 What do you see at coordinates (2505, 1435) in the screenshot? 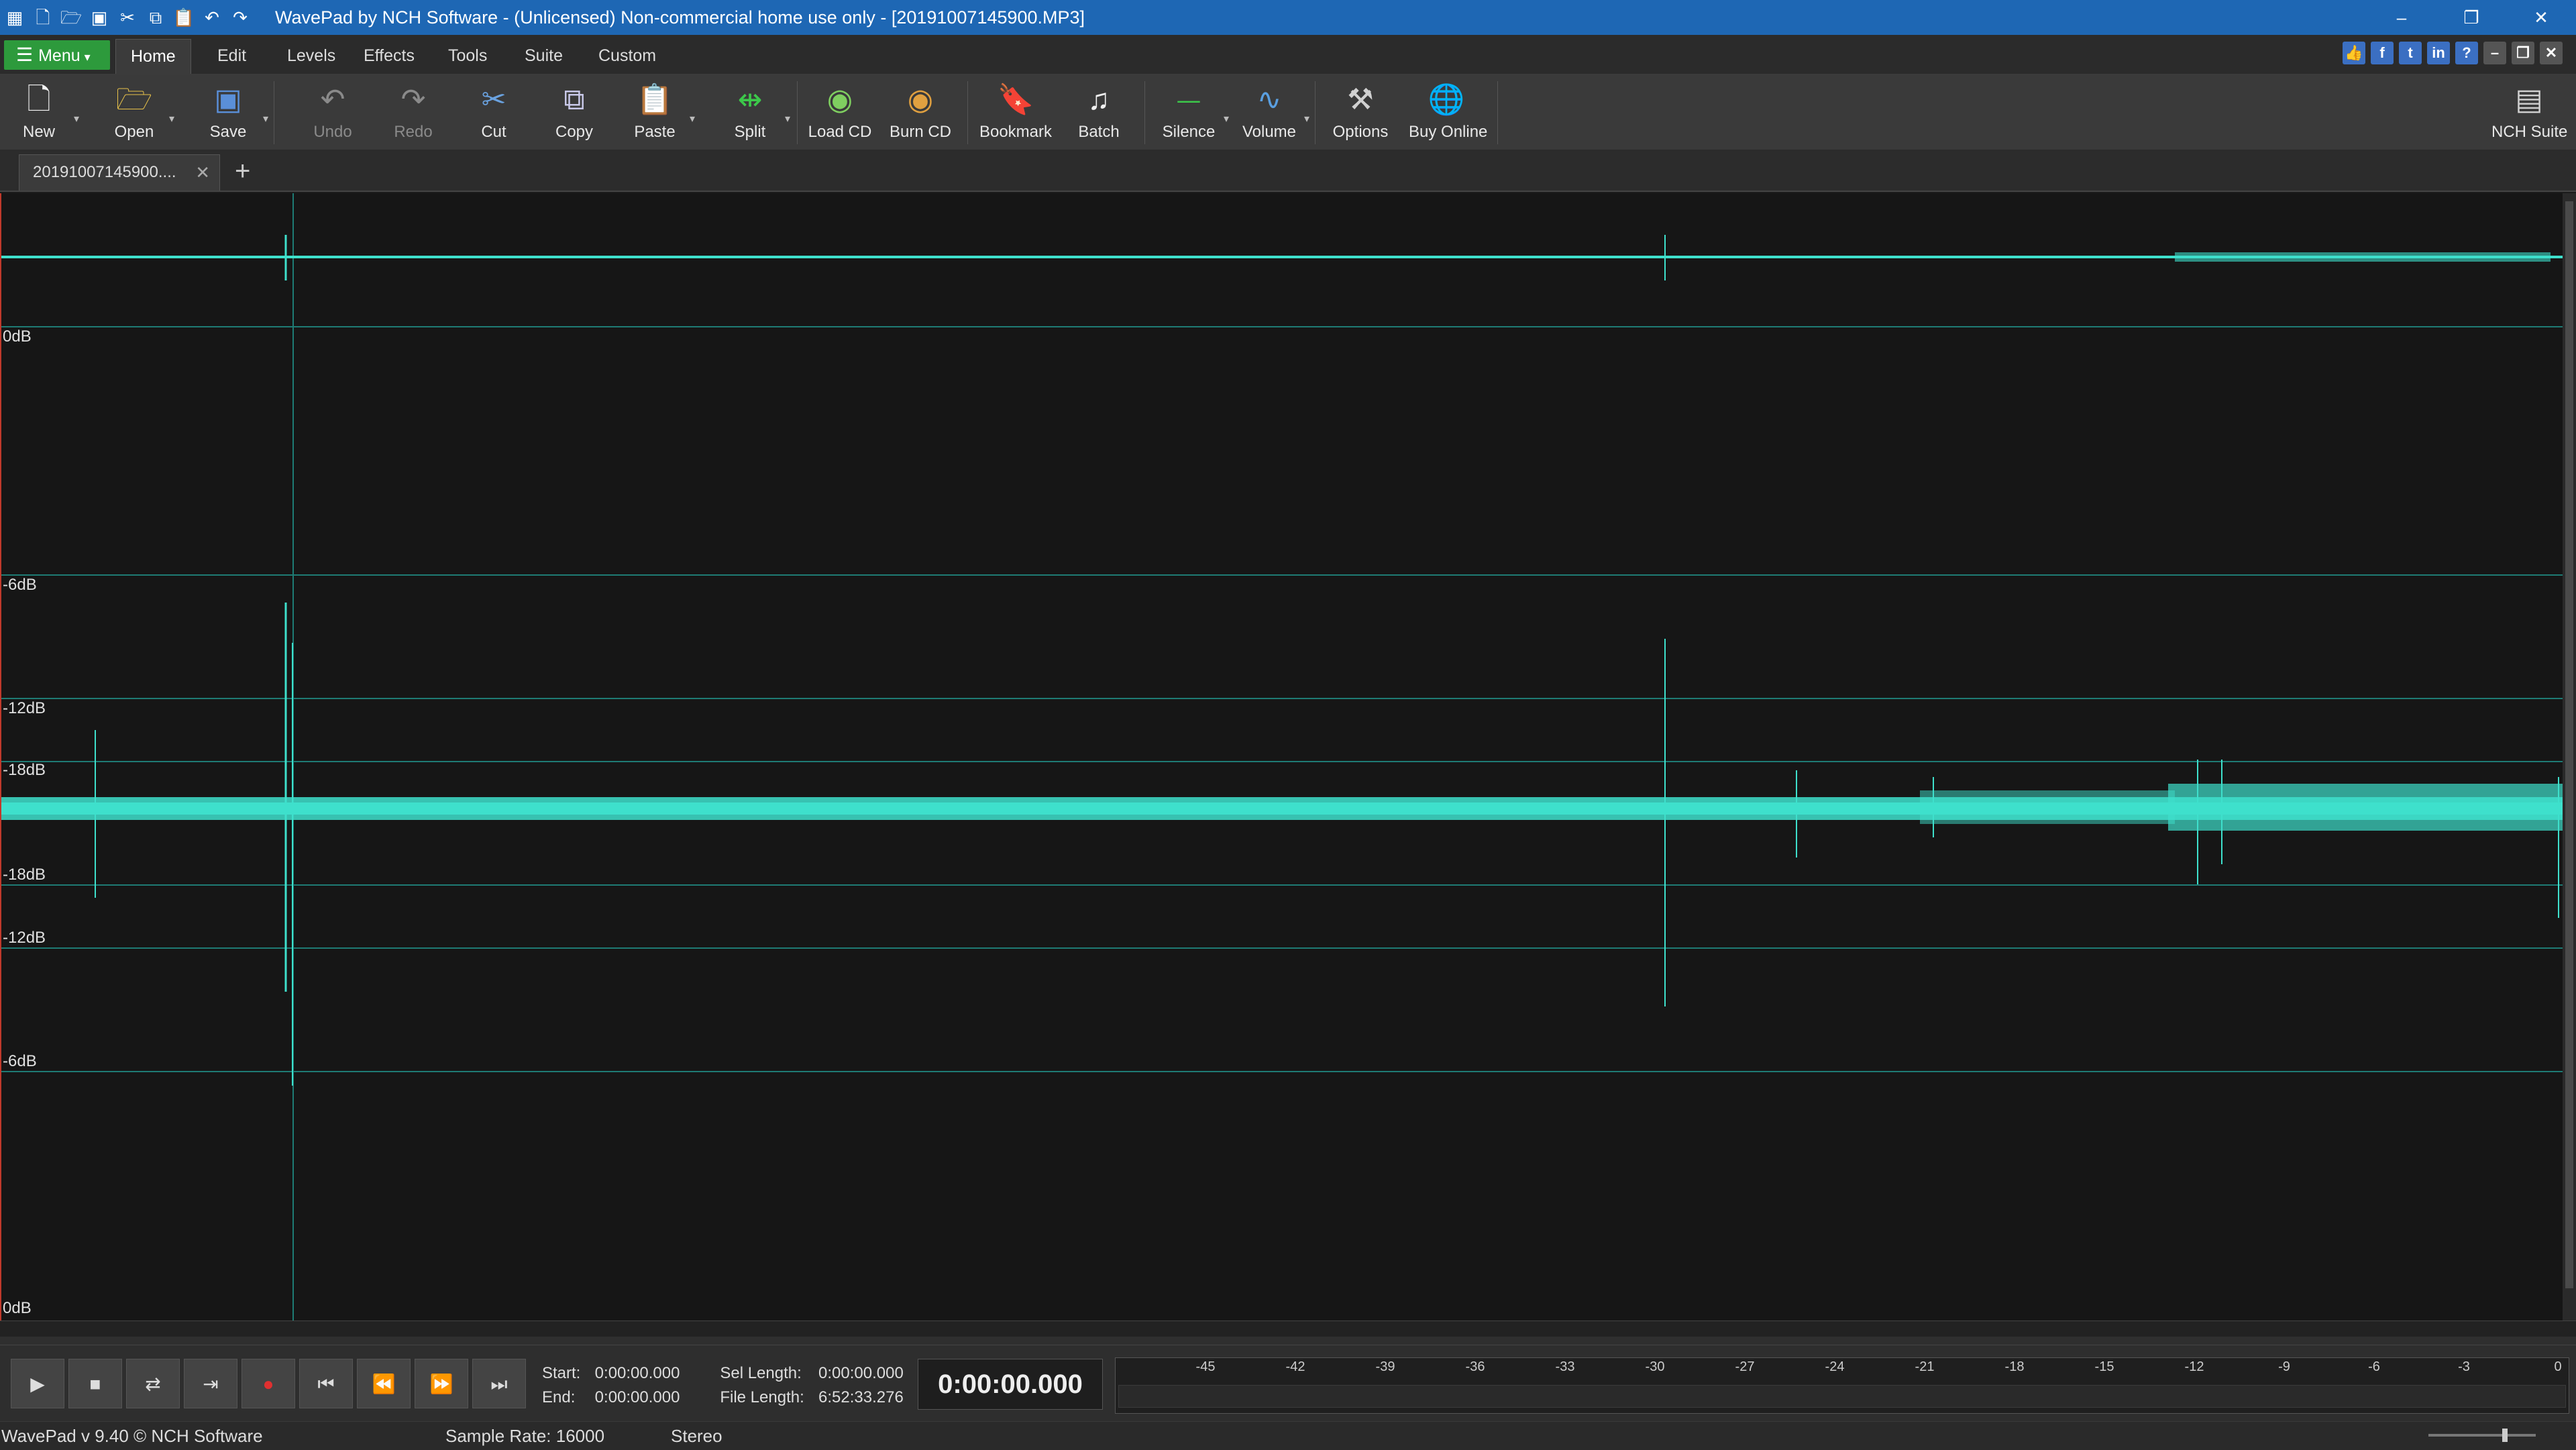
I see `zoom-slider-handle` at bounding box center [2505, 1435].